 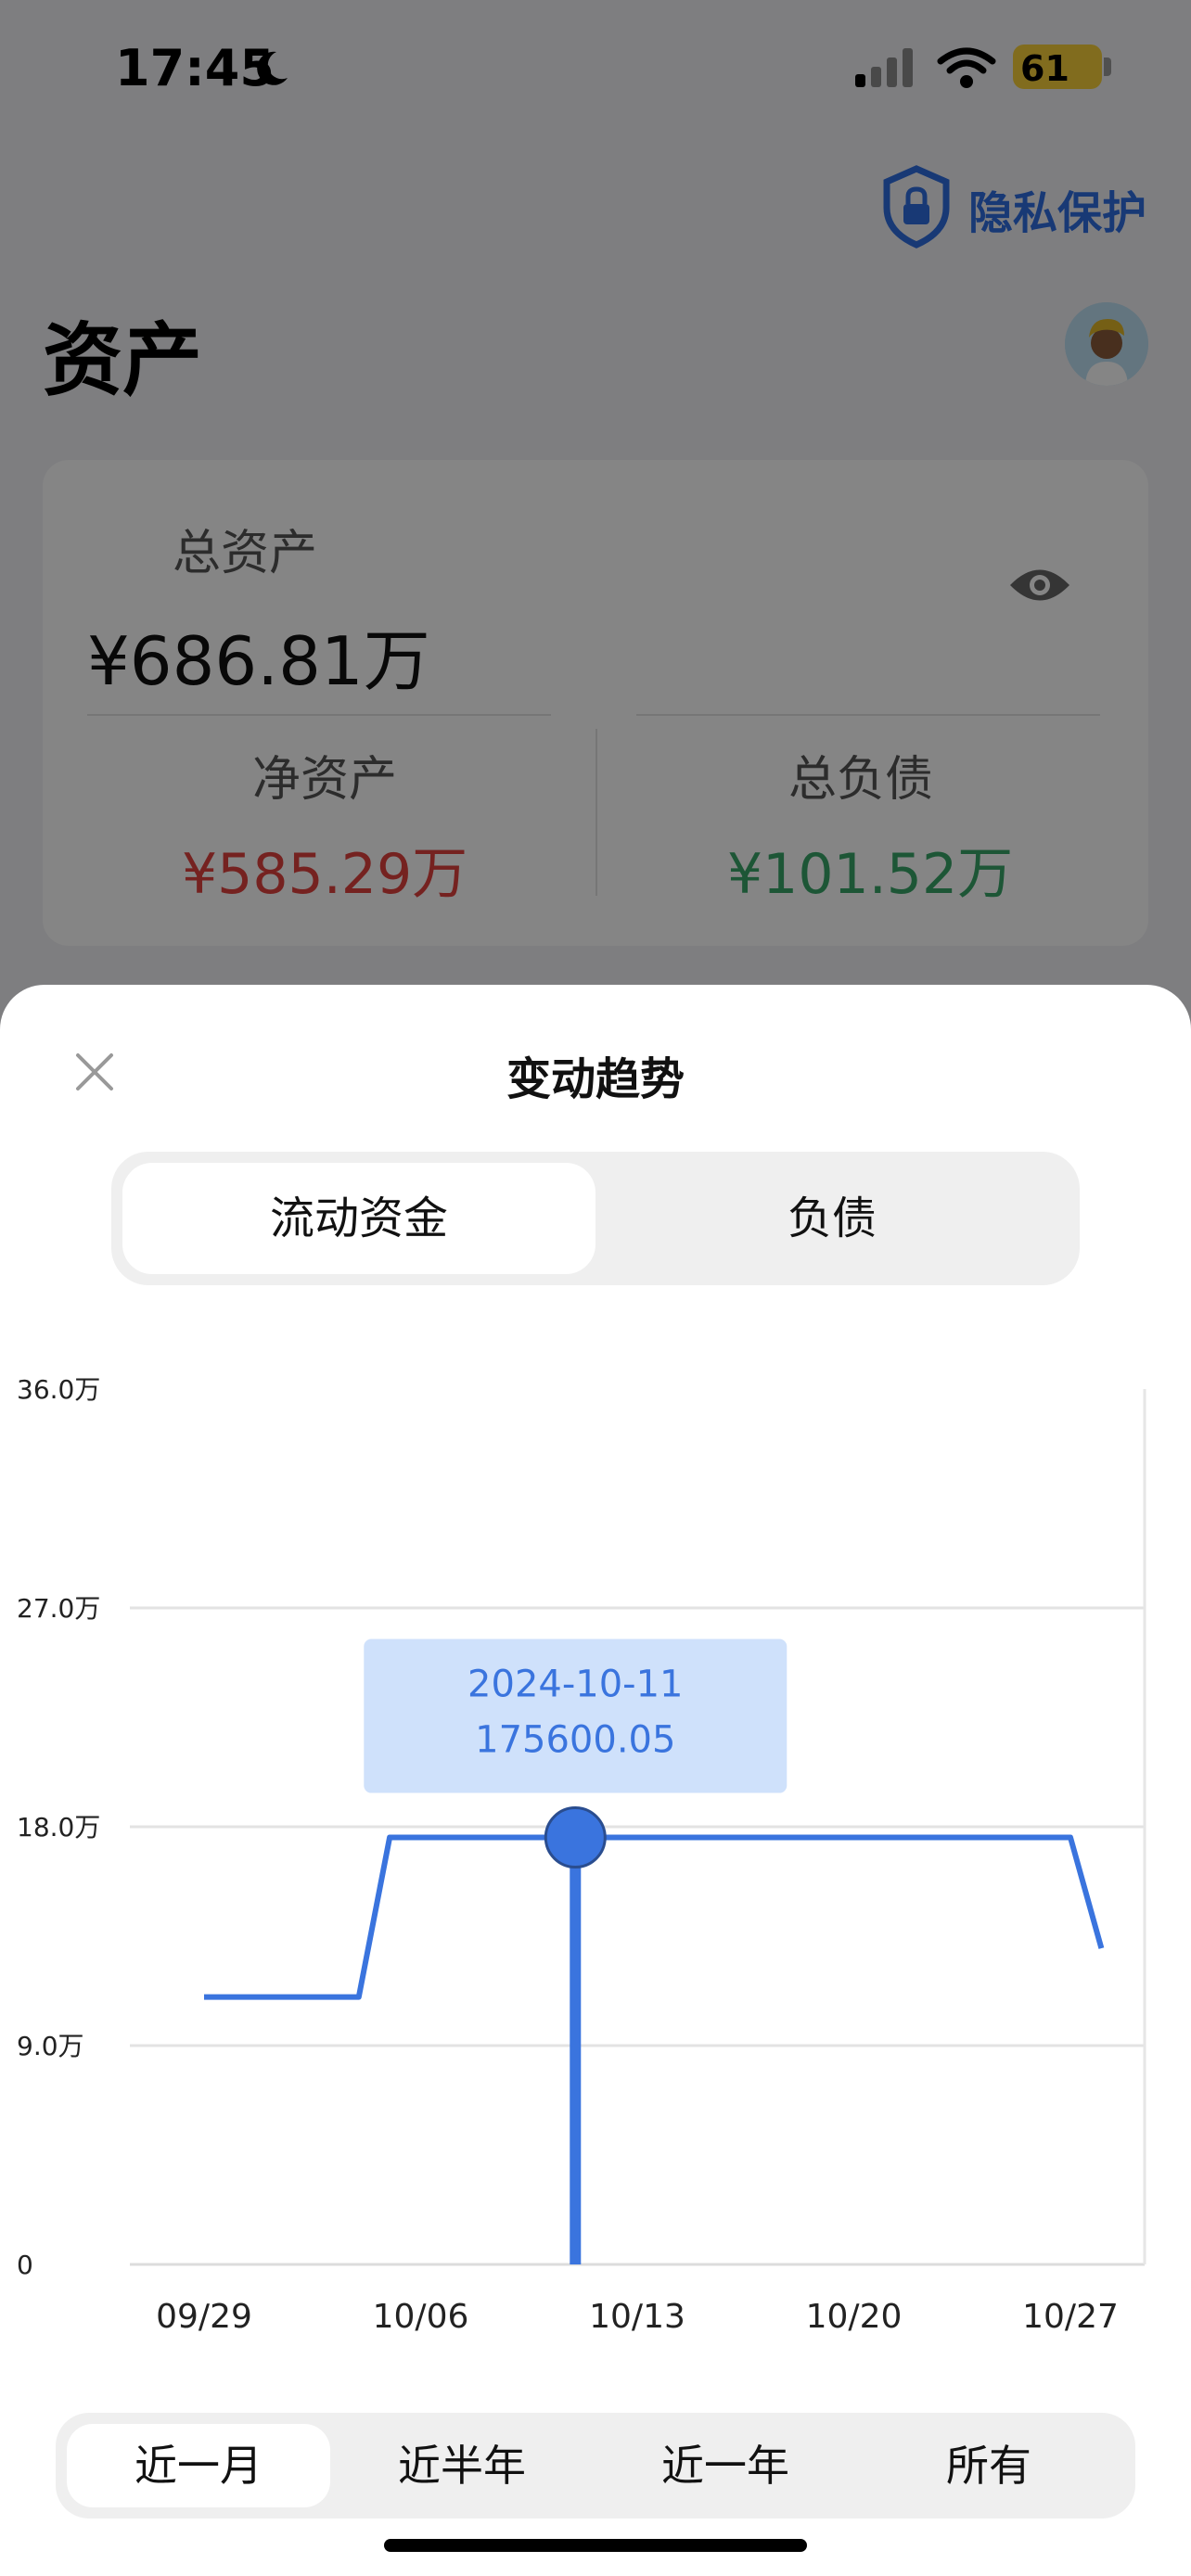 I want to click on chart-series, so click(x=654, y=2035).